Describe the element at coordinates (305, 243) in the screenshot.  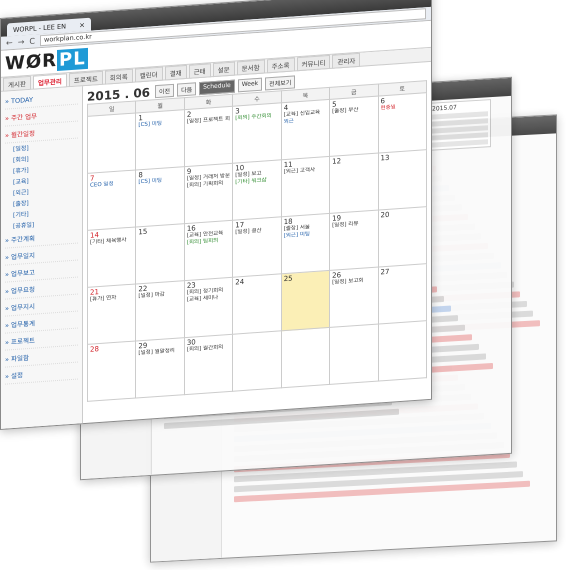
I see `calendar-day-cell: 18 [출장] 서울 [외근] 미팅` at that location.